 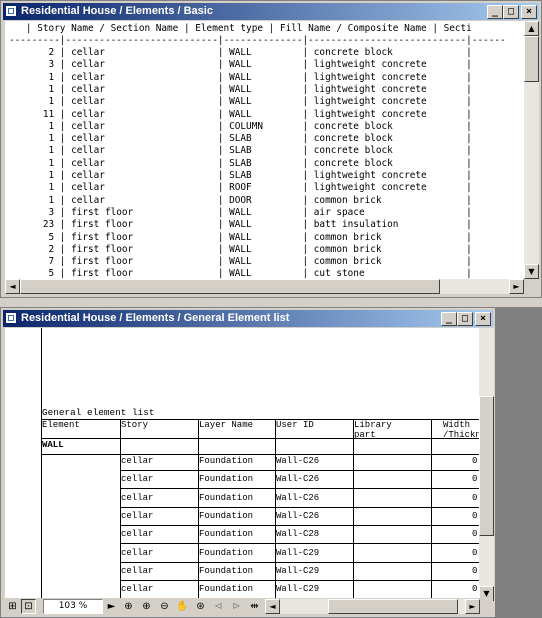 What do you see at coordinates (373, 430) in the screenshot?
I see `column-header-library-part: Library part` at bounding box center [373, 430].